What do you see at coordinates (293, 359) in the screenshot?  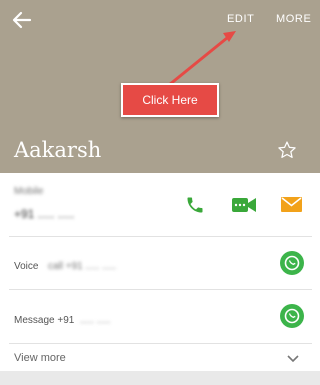 I see `chevron-down-icon` at bounding box center [293, 359].